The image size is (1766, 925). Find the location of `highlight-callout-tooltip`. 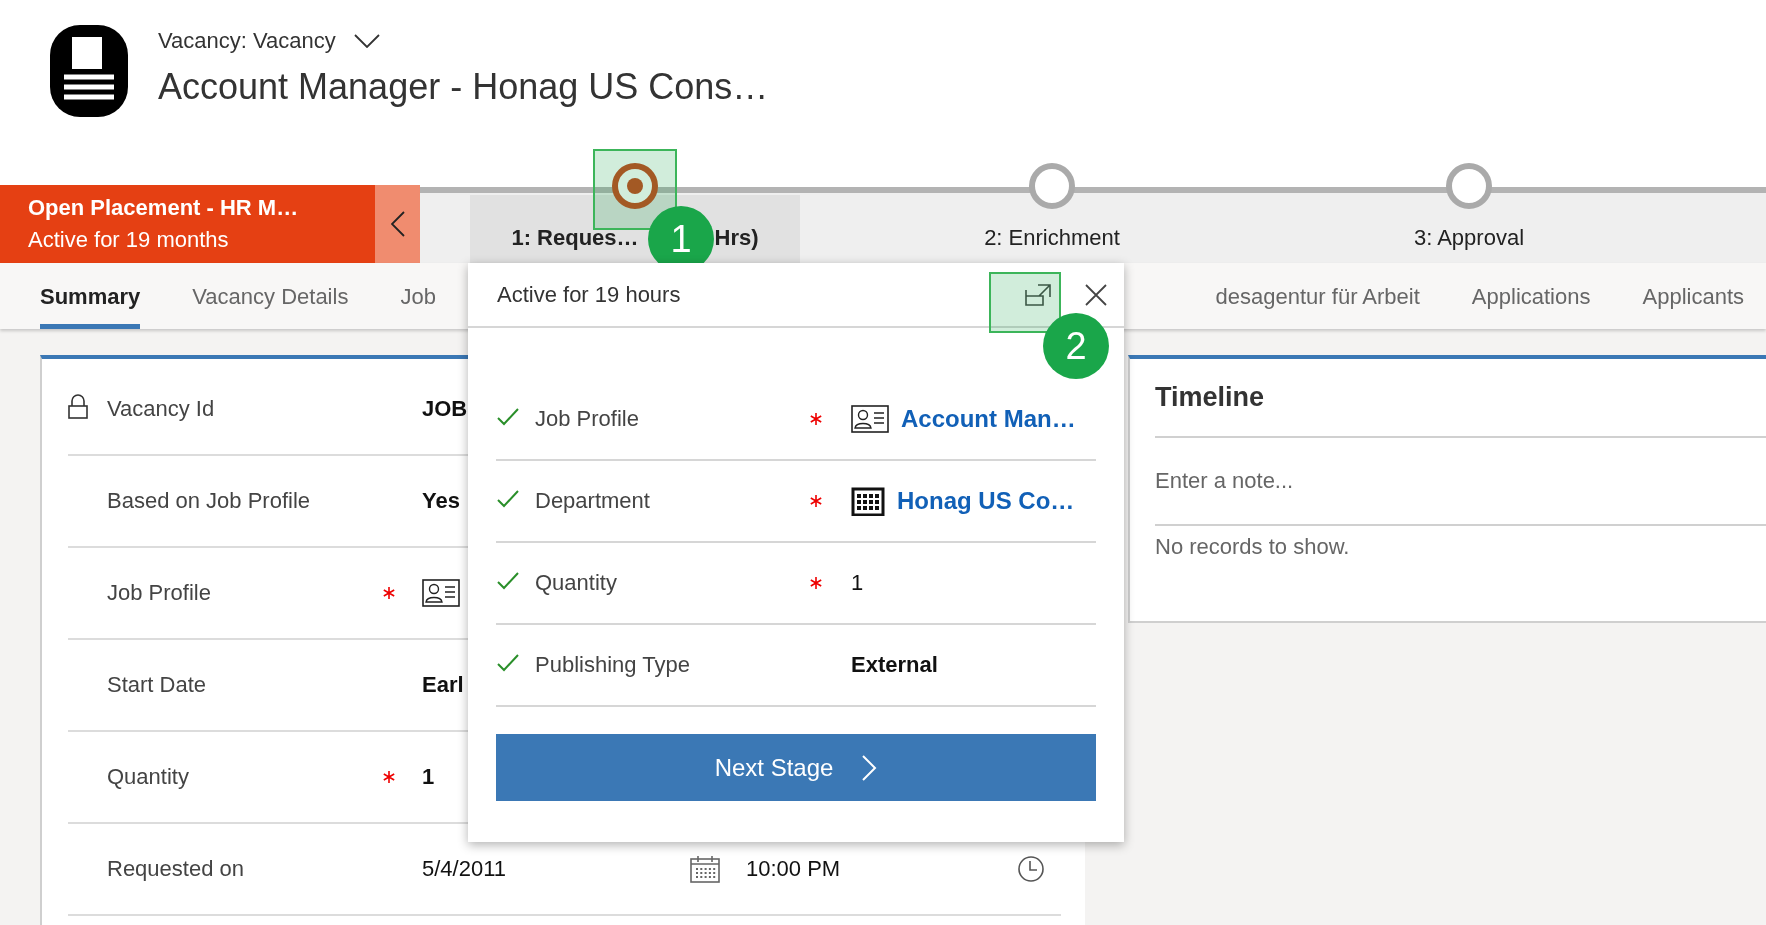

highlight-callout-tooltip is located at coordinates (1025, 302).